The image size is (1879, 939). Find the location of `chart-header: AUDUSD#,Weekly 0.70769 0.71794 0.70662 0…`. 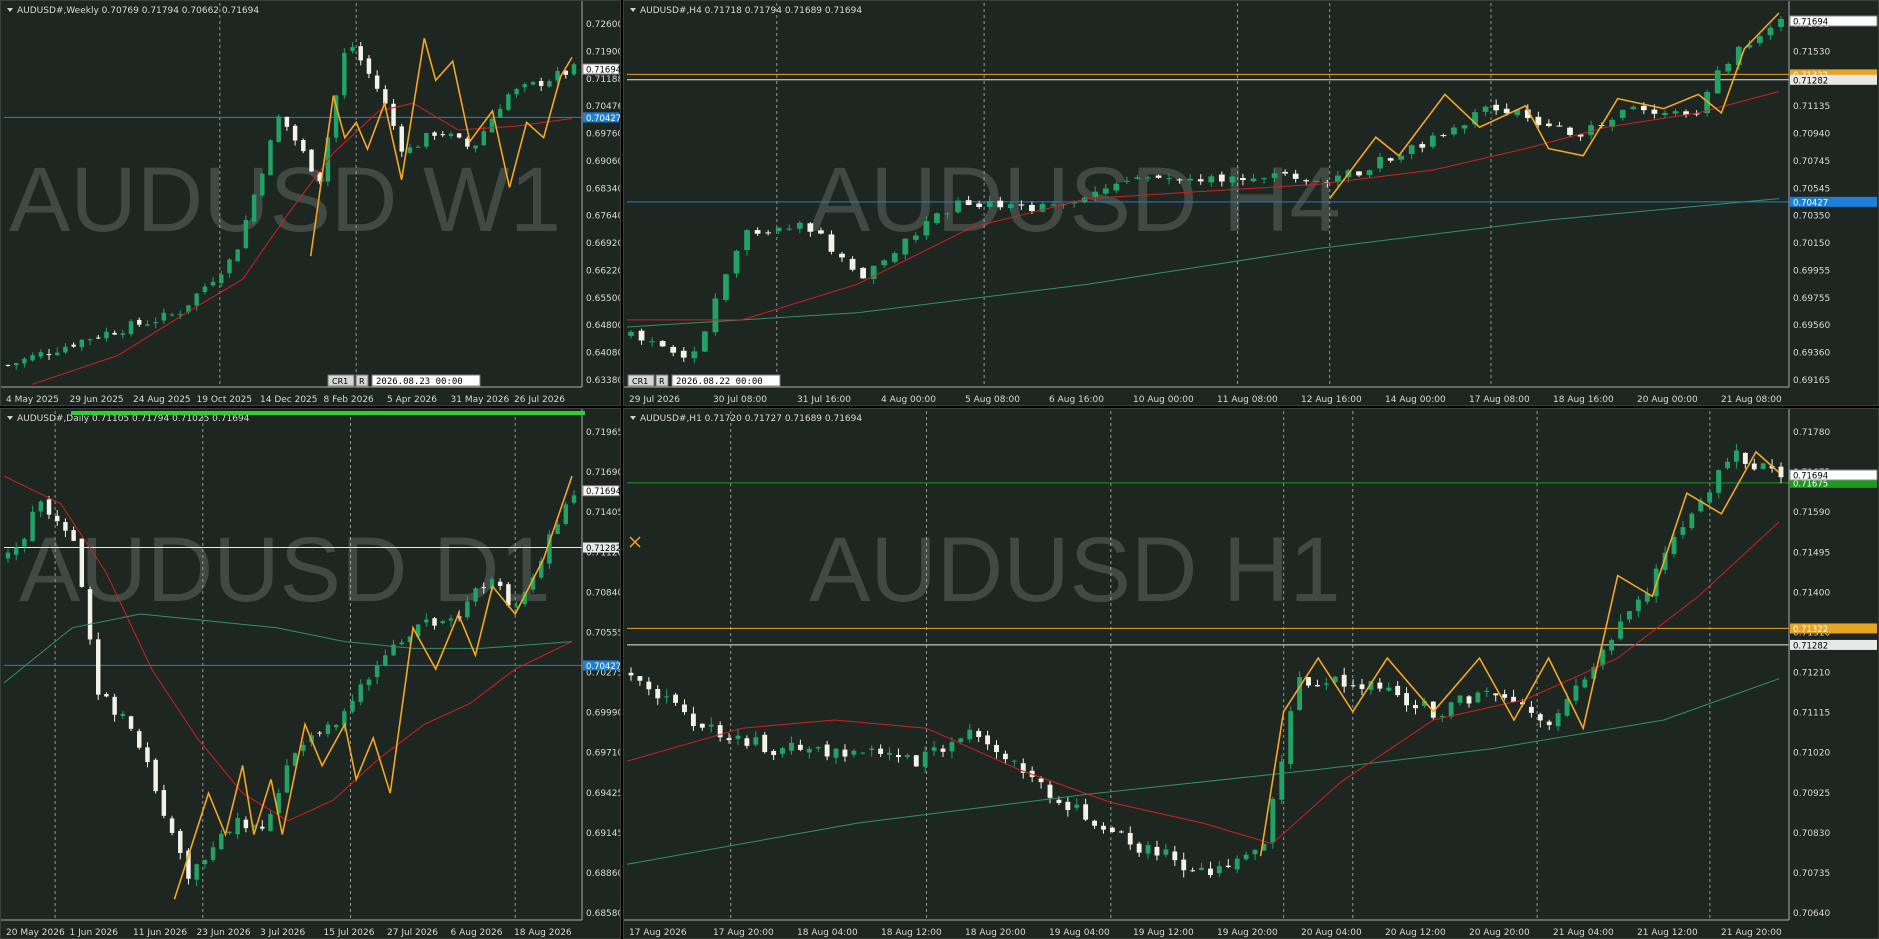

chart-header: AUDUSD#,Weekly 0.70769 0.71794 0.70662 0… is located at coordinates (138, 11).